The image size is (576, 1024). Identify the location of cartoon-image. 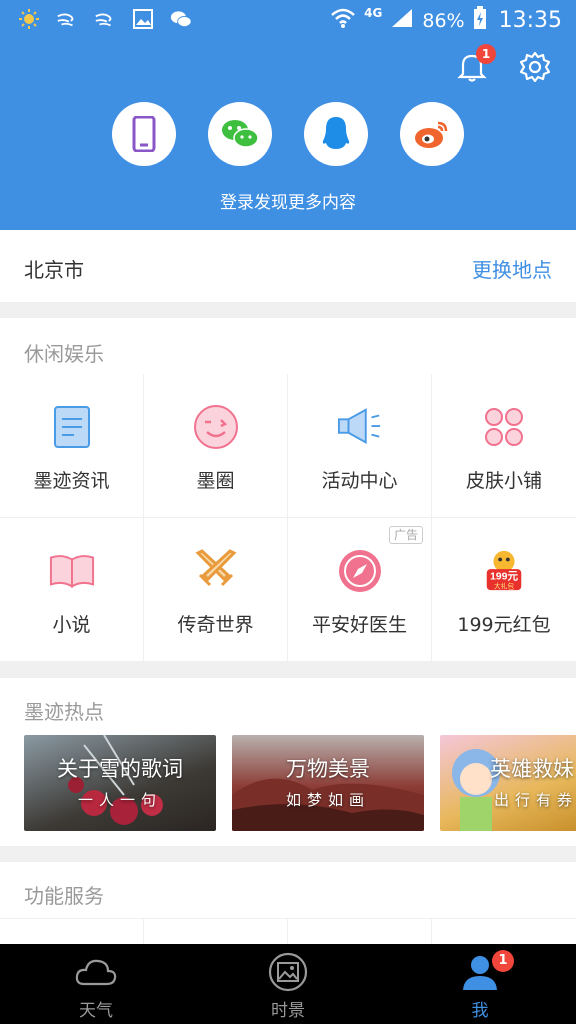
(476, 790).